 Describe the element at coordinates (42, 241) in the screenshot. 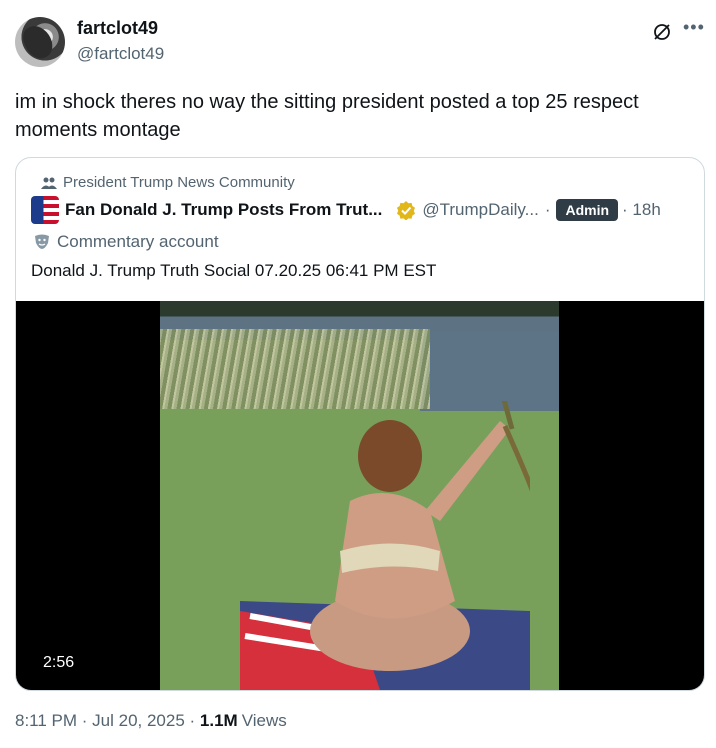

I see `commentary-mask-icon` at that location.